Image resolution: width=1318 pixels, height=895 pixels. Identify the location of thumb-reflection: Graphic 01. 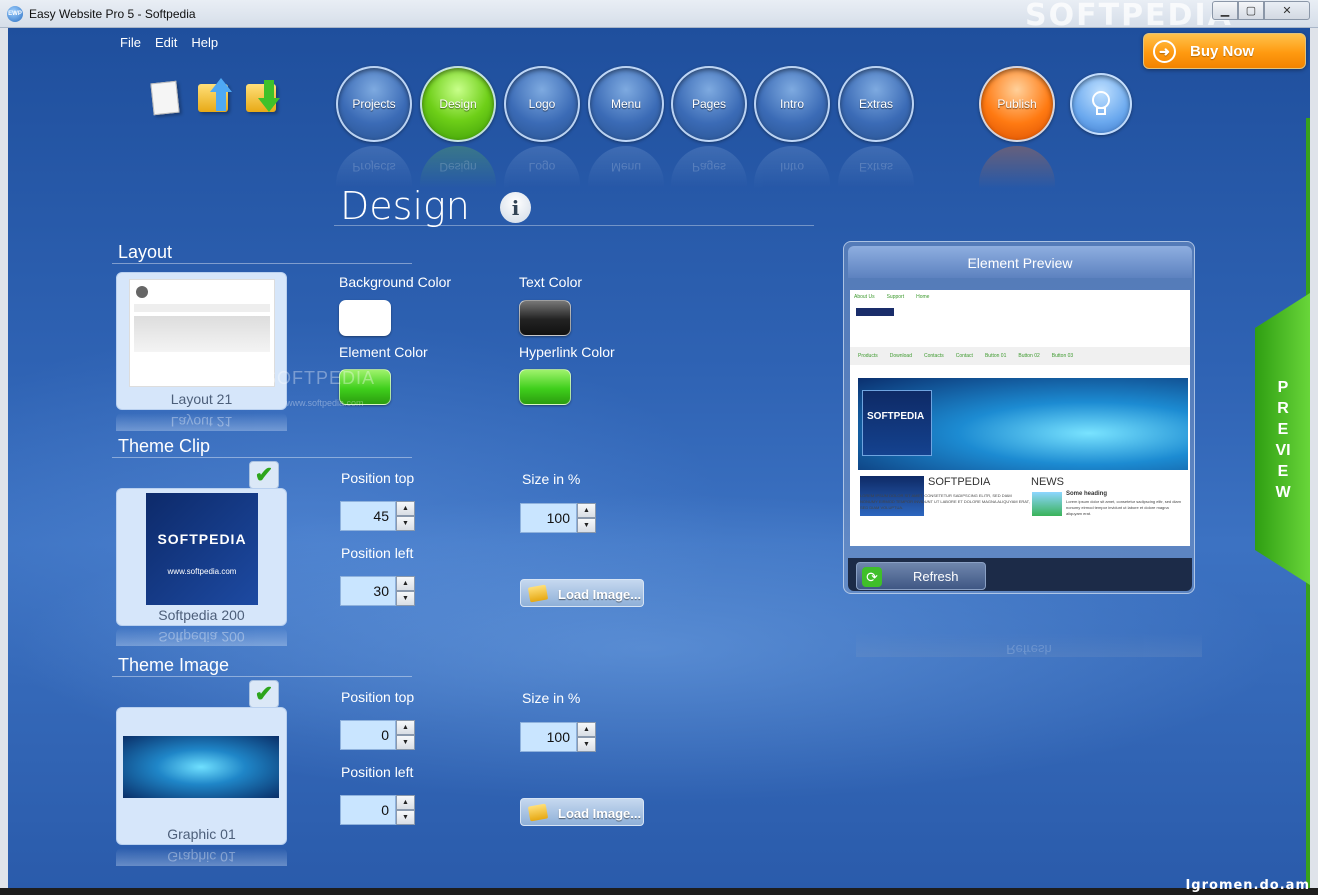
(201, 857).